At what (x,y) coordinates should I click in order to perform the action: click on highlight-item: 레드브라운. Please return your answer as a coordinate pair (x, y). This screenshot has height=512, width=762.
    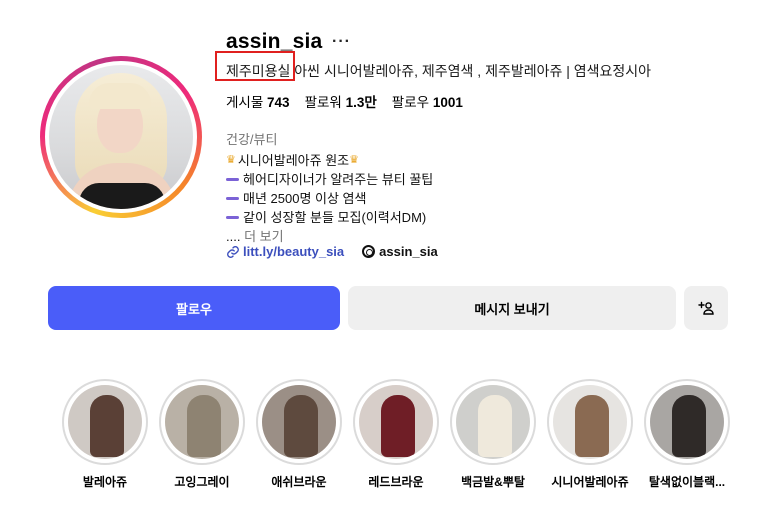
    Looking at the image, I should click on (396, 434).